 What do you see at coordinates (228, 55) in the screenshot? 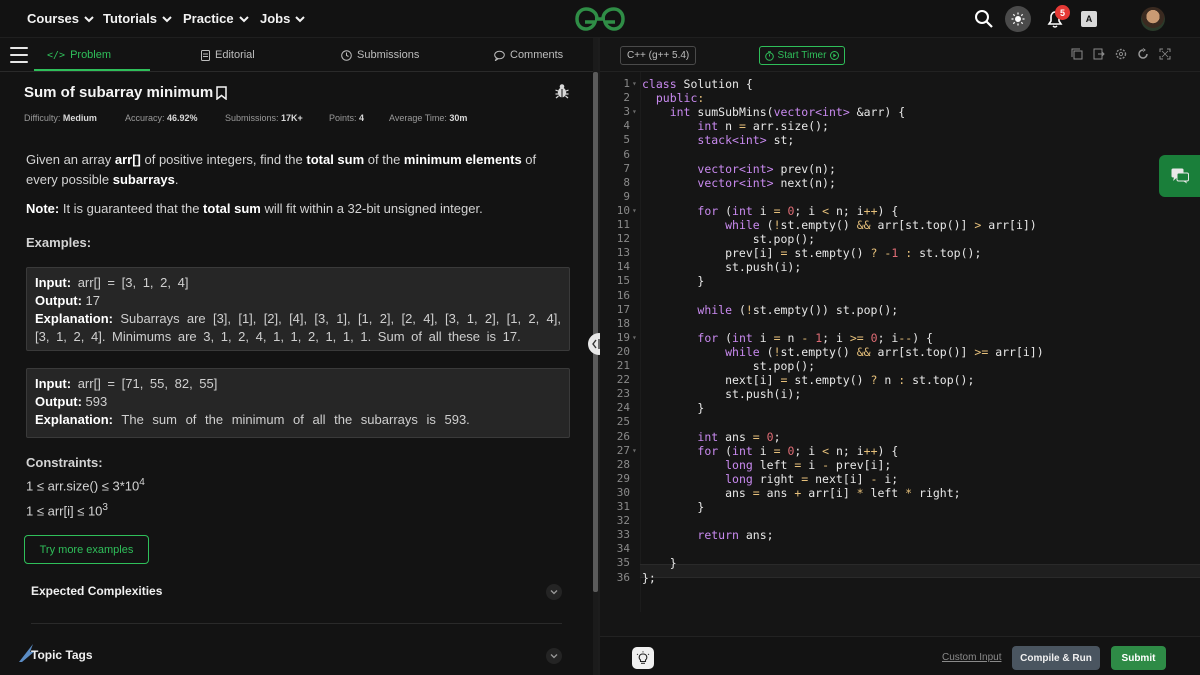
I see `tab-editorial: Editorial` at bounding box center [228, 55].